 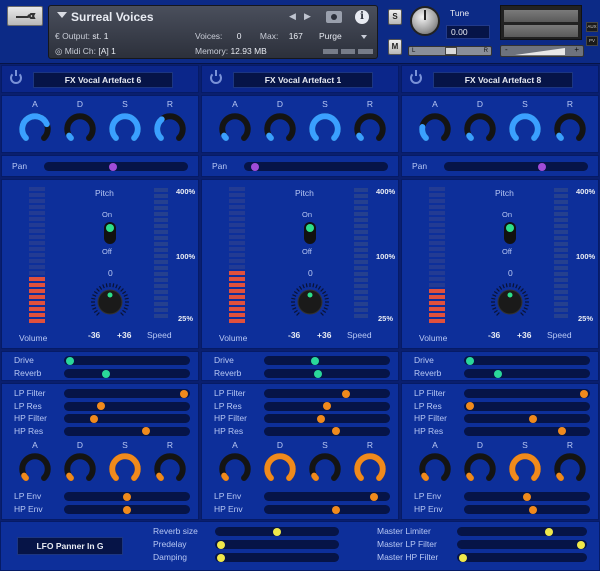 What do you see at coordinates (292, 16) in the screenshot?
I see `prev-instrument-icon: ◀` at bounding box center [292, 16].